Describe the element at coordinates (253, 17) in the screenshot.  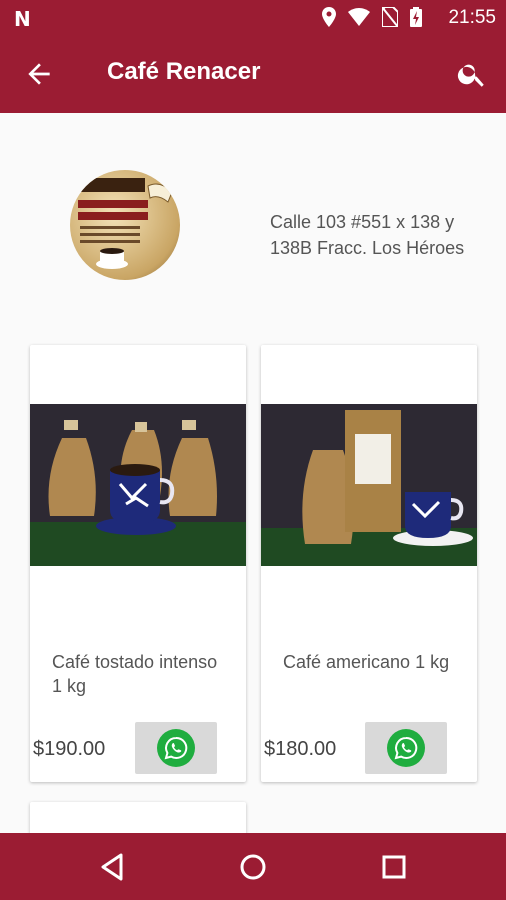
I see `status-bar: N 21:55` at that location.